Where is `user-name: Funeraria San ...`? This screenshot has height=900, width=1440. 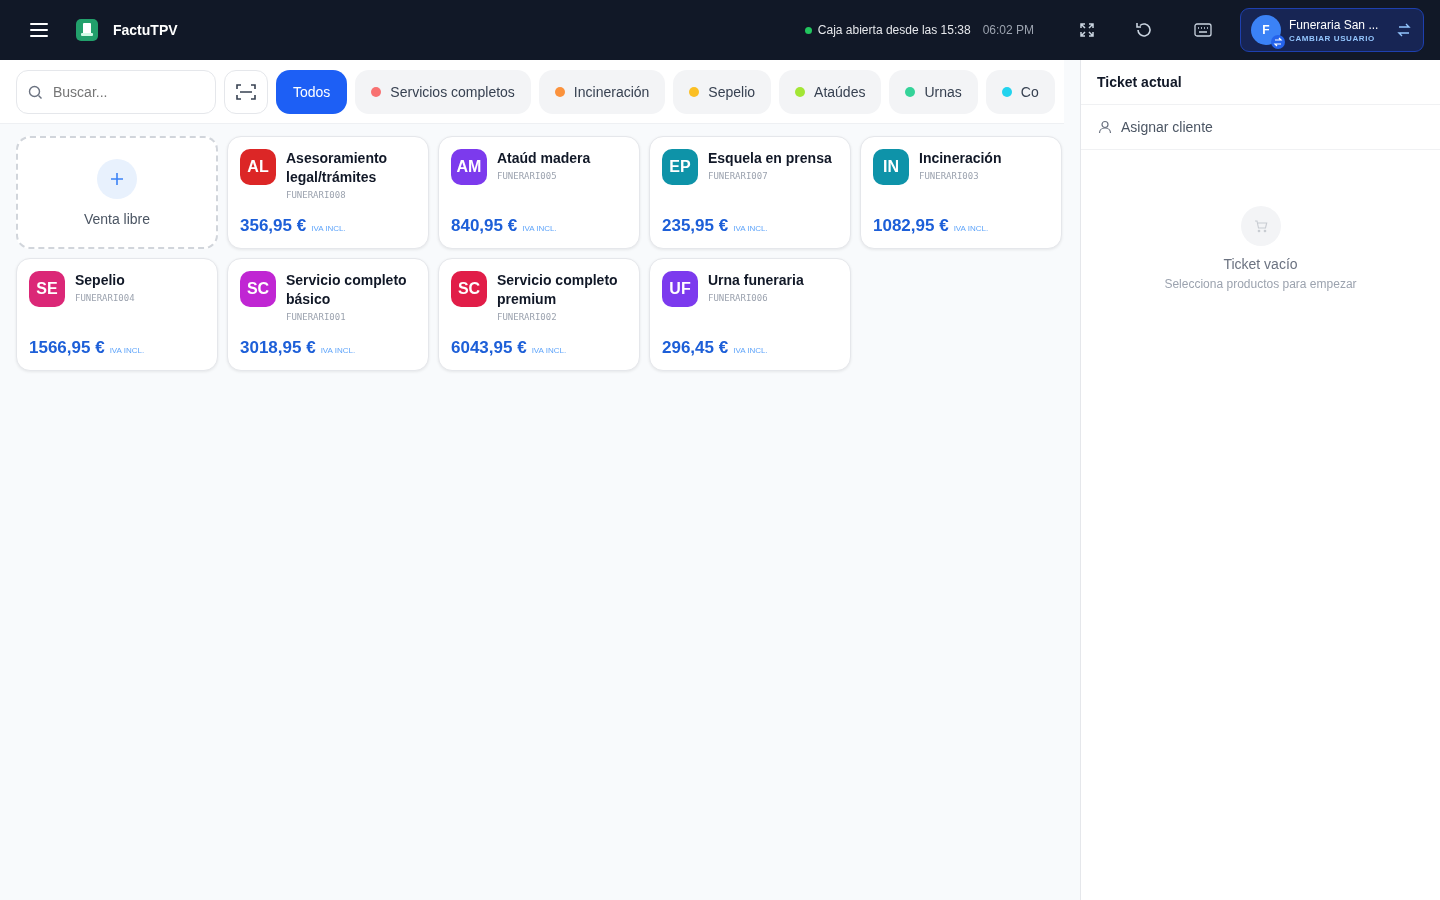
user-name: Funeraria San ... is located at coordinates (1334, 24).